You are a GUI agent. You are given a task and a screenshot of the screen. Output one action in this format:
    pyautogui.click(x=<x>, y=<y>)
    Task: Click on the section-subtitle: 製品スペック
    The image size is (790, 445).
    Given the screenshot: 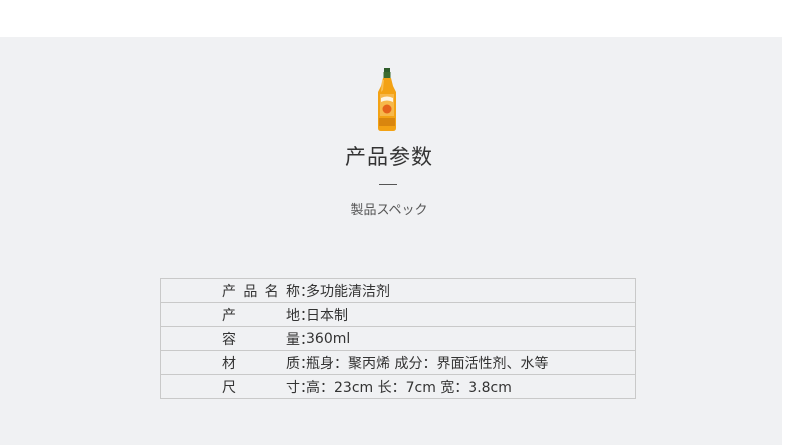 What is the action you would take?
    pyautogui.click(x=389, y=210)
    